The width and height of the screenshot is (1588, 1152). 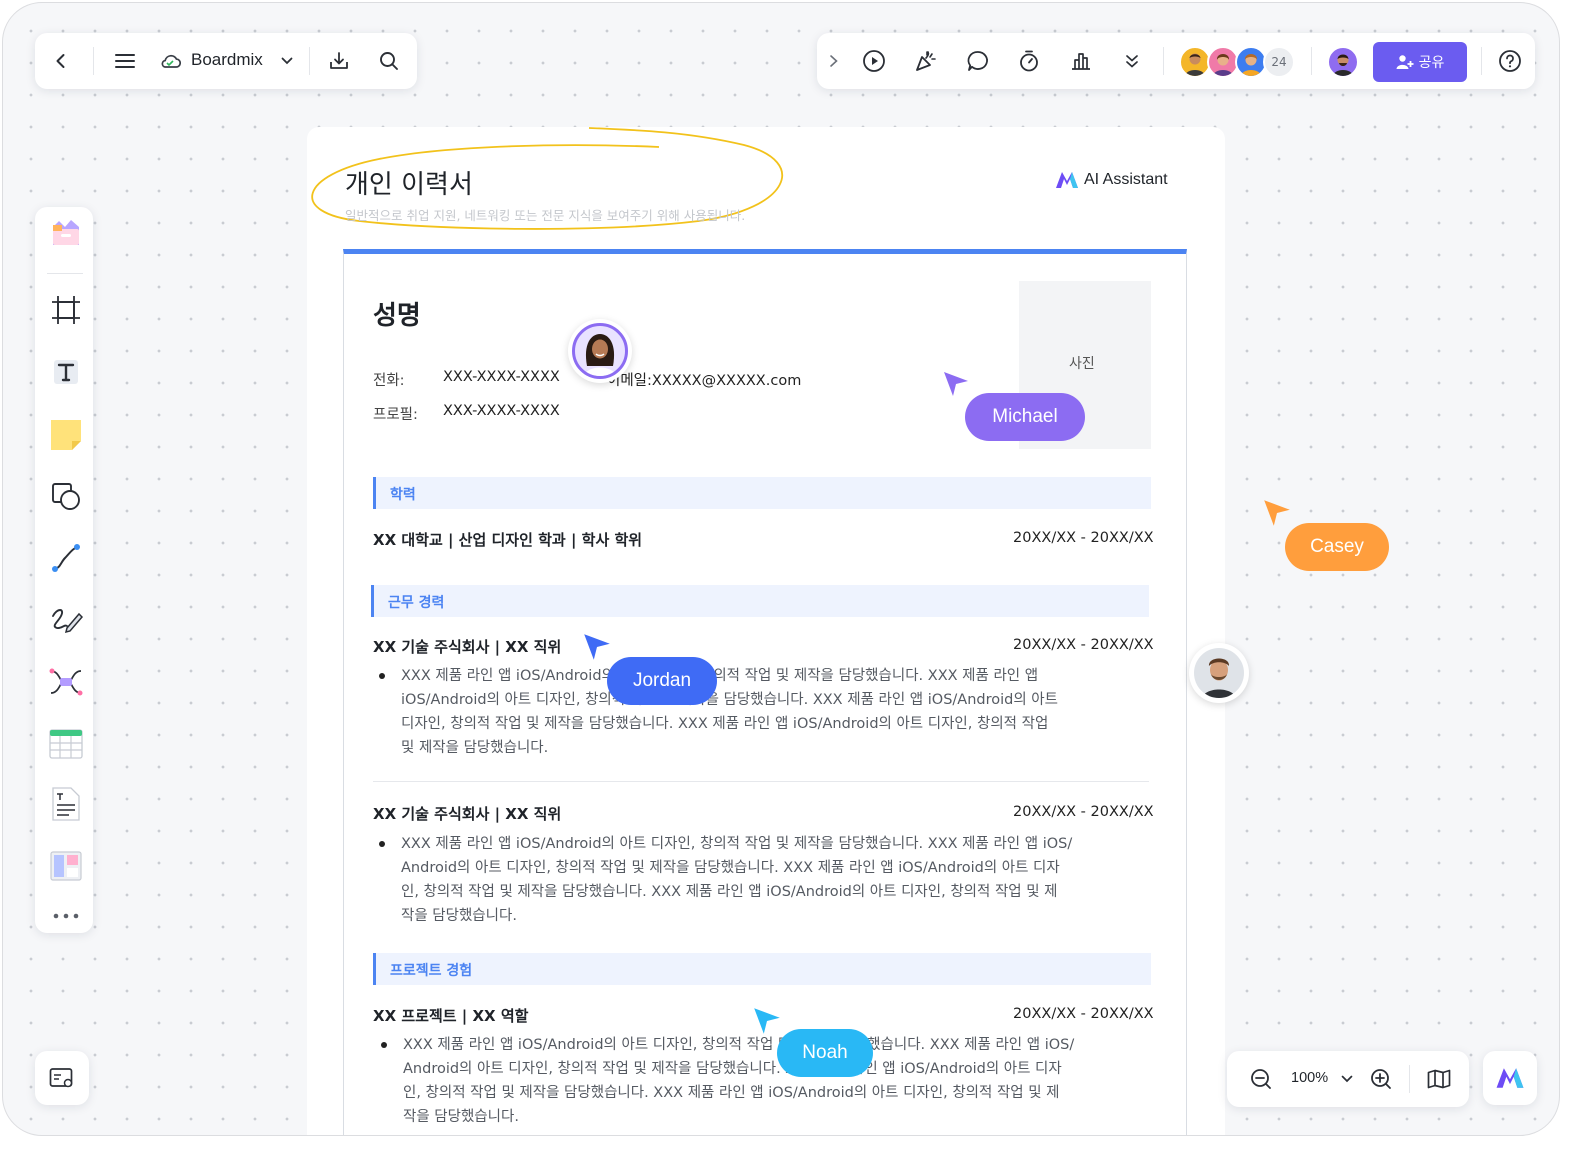 What do you see at coordinates (1081, 61) in the screenshot?
I see `vote-icon` at bounding box center [1081, 61].